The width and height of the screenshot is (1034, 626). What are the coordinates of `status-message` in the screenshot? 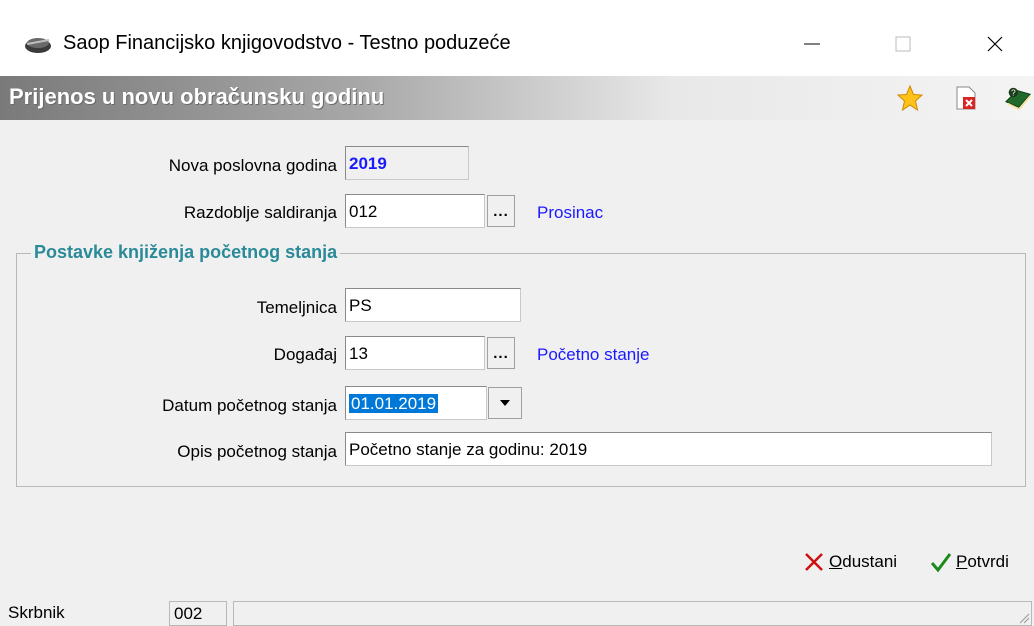 It's located at (632, 613).